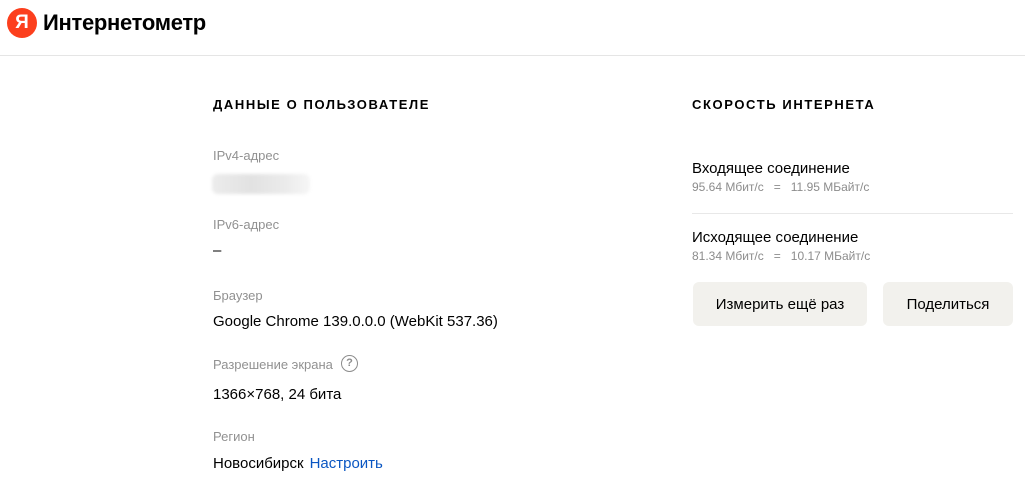 The width and height of the screenshot is (1025, 492). What do you see at coordinates (349, 363) in the screenshot?
I see `help-icon: ?` at bounding box center [349, 363].